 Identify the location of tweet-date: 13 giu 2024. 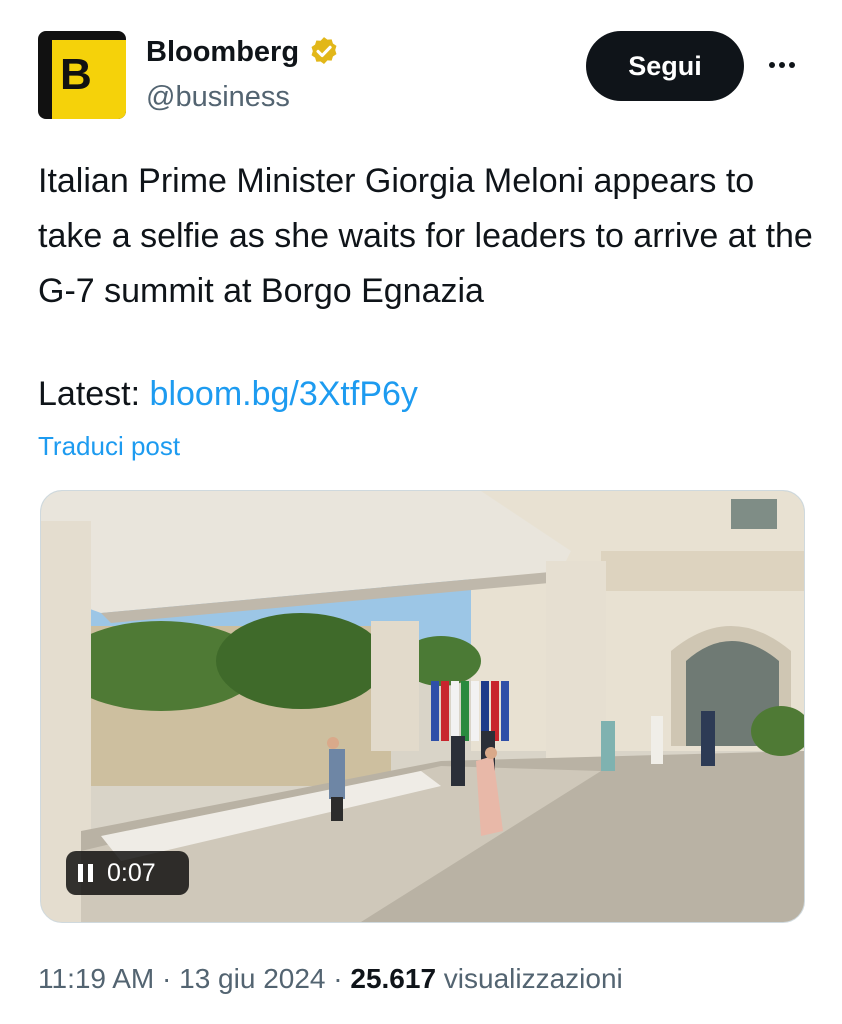
(252, 978).